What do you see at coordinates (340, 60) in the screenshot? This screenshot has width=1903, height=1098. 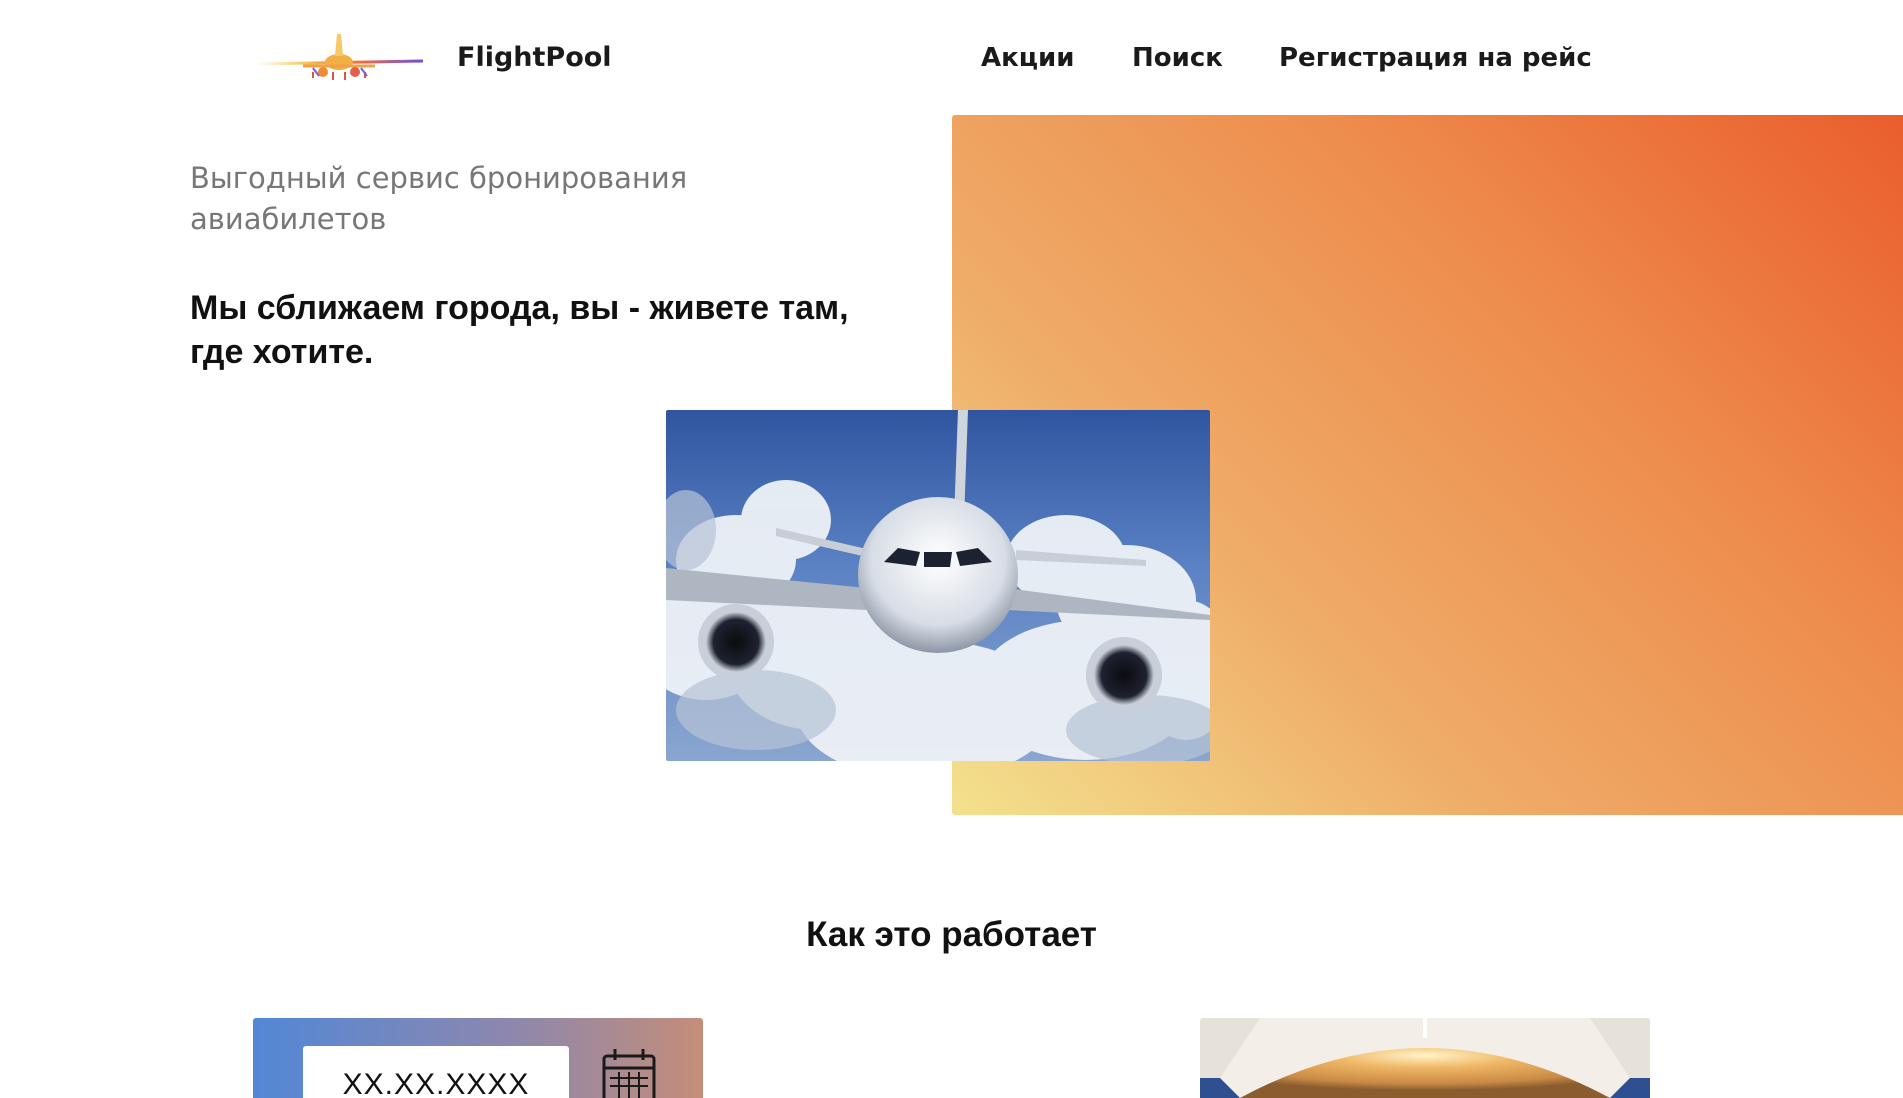 I see `airplane-logo` at bounding box center [340, 60].